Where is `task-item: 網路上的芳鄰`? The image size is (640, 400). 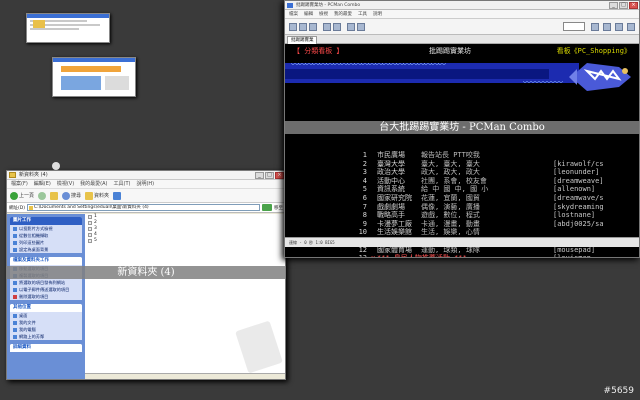
task-item: 網路上的芳鄰 is located at coordinates (46, 336).